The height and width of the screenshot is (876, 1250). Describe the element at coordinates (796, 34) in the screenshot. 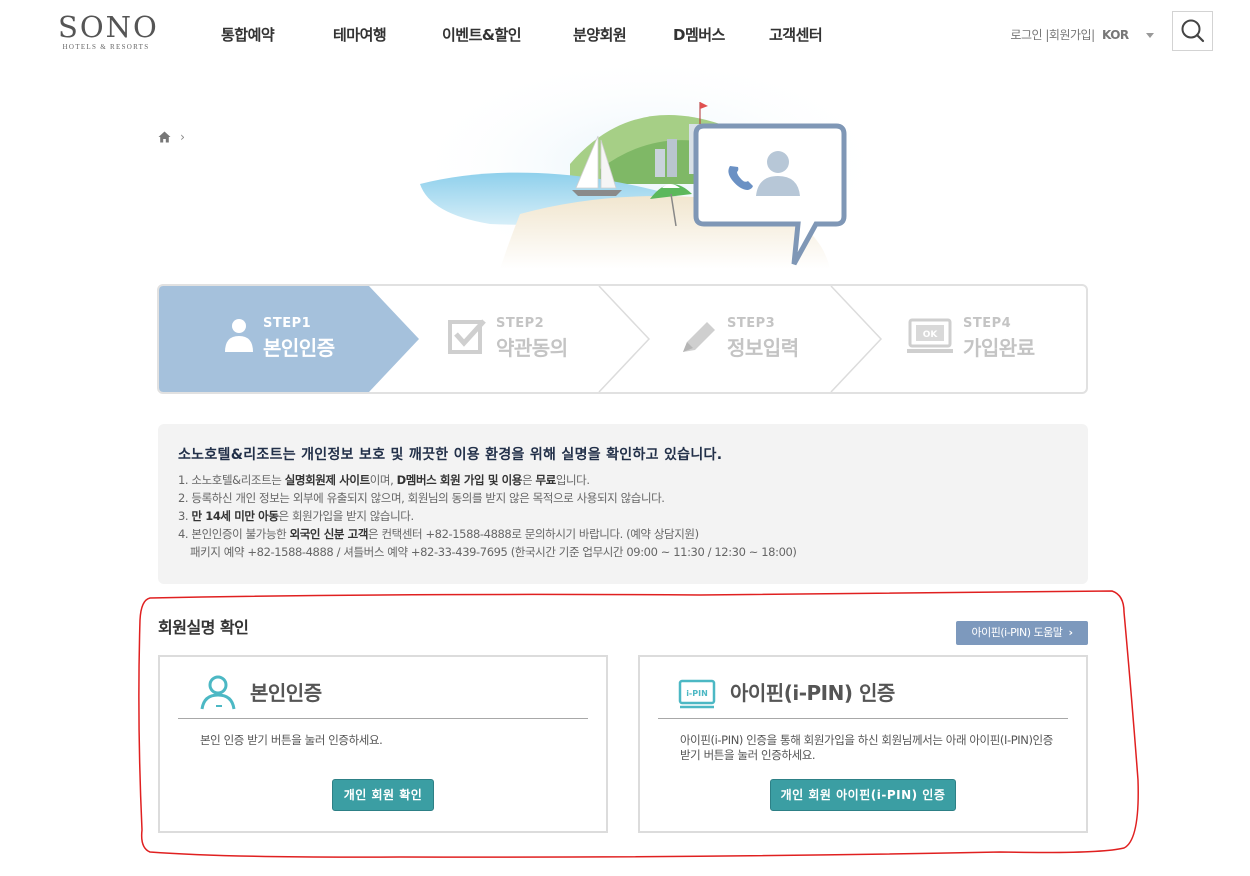

I see `nav-customer-center: 고객센터` at that location.